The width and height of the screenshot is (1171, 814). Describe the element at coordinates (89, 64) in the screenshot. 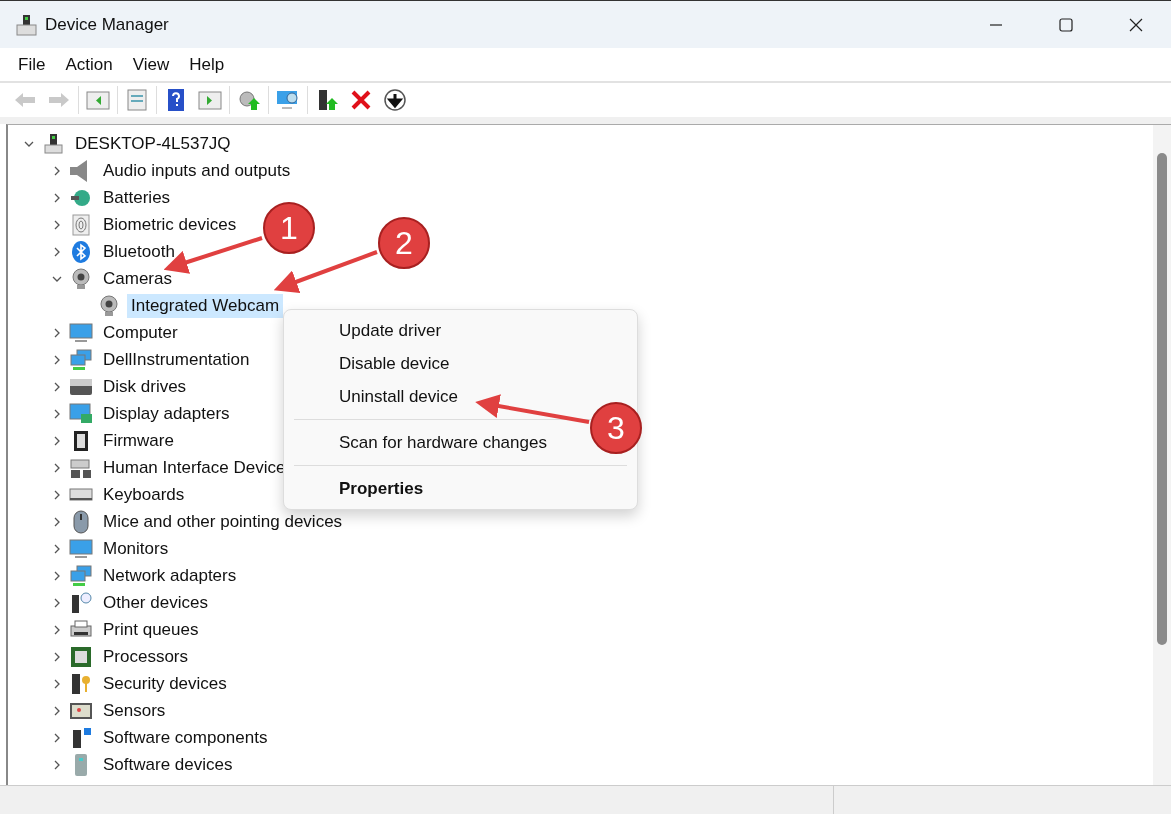

I see `menu-item: Action` at that location.